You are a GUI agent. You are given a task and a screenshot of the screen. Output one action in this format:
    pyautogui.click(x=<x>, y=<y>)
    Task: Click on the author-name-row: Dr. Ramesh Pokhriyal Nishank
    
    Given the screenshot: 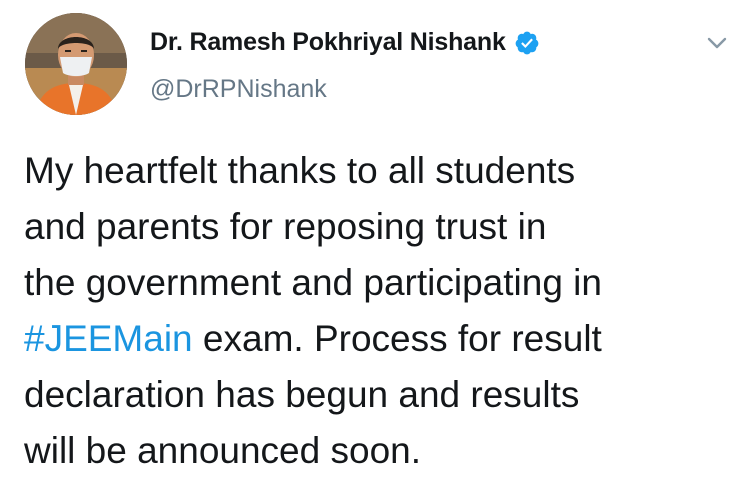 What is the action you would take?
    pyautogui.click(x=345, y=42)
    